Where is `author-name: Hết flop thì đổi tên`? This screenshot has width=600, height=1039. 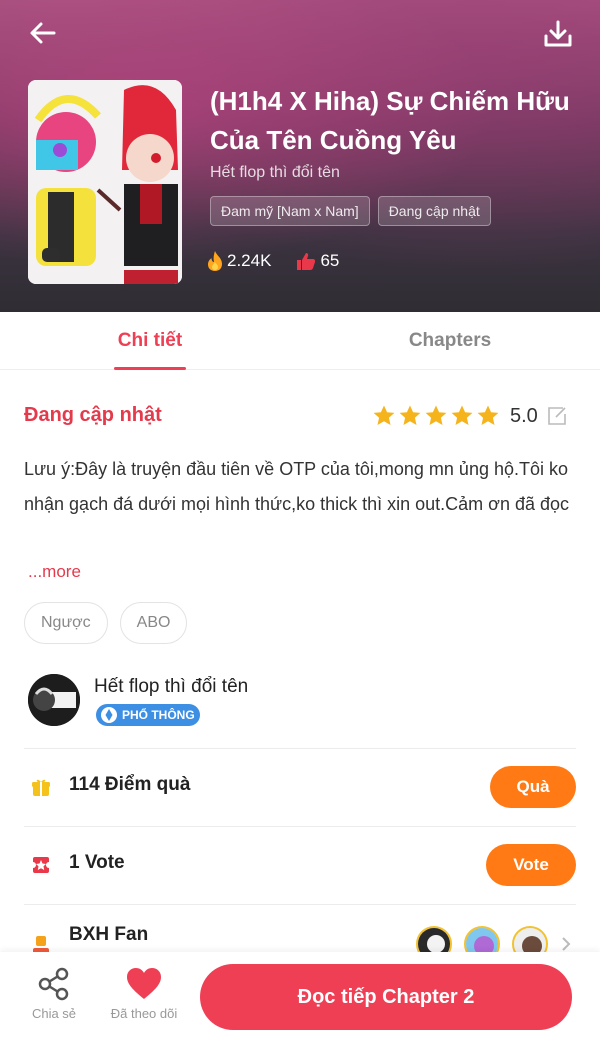
author-name: Hết flop thì đổi tên is located at coordinates (171, 687).